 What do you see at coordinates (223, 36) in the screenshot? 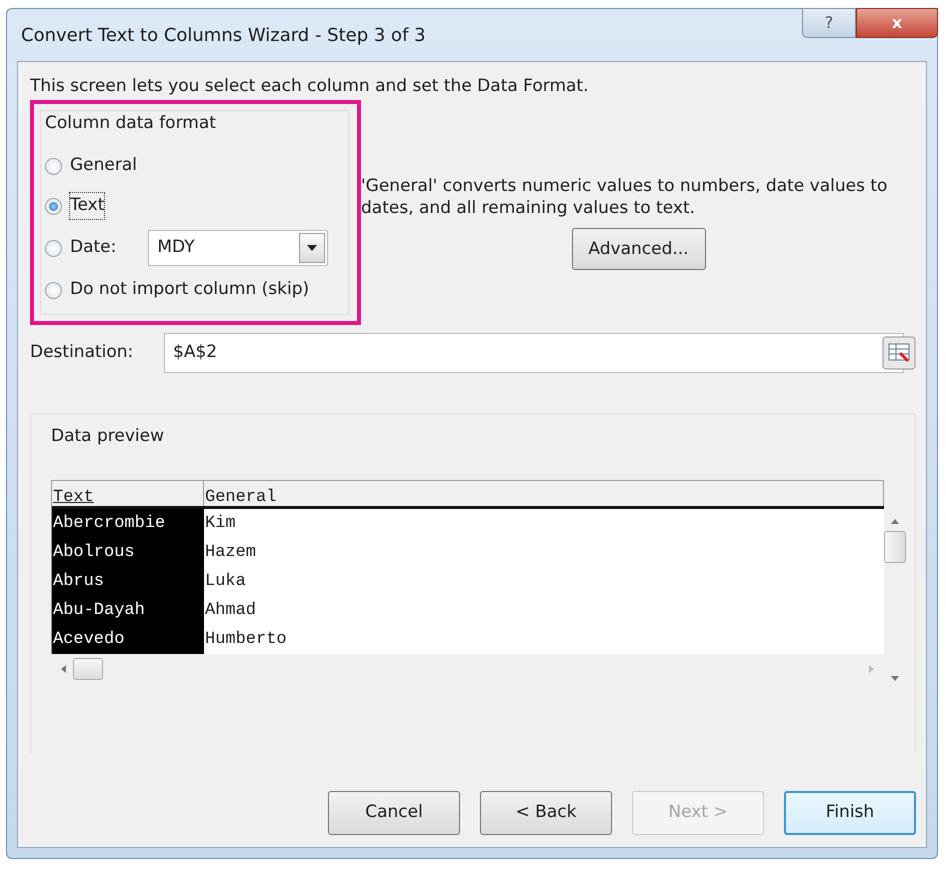
I see `window-title: Convert Text to Columns Wizard - Step 3 of 3` at bounding box center [223, 36].